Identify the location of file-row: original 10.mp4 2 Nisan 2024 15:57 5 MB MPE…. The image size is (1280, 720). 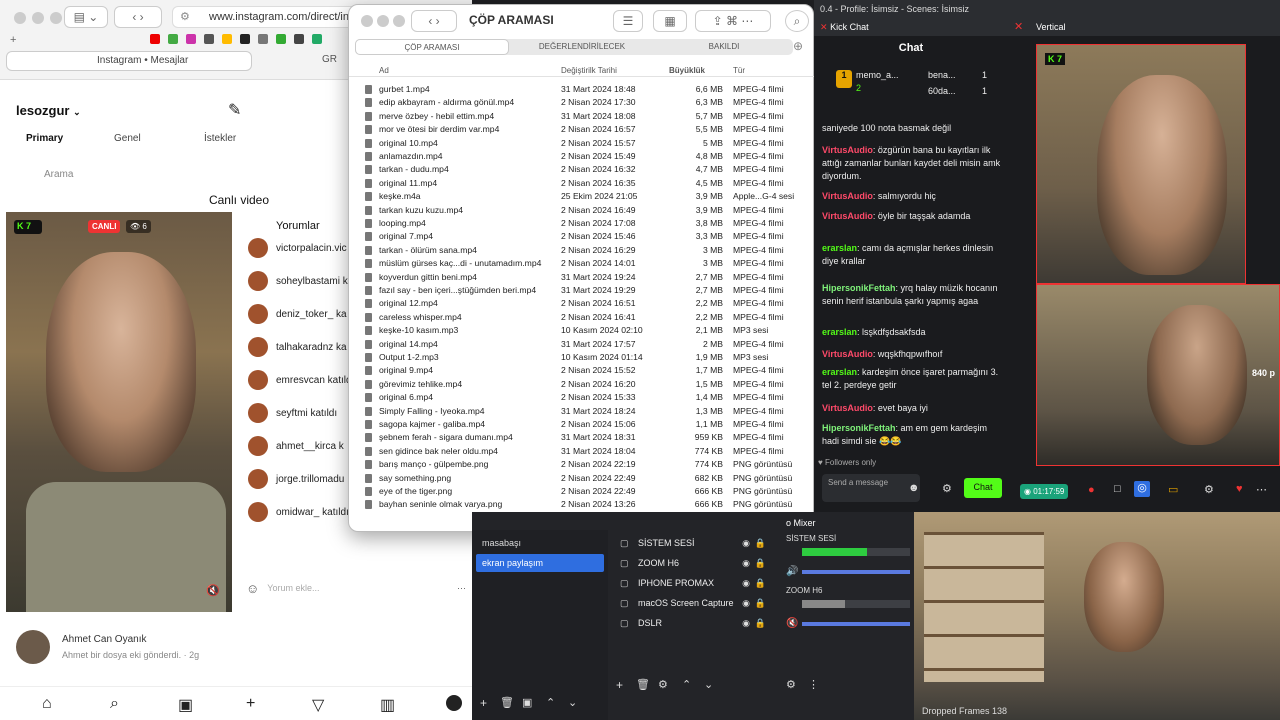
(582, 143).